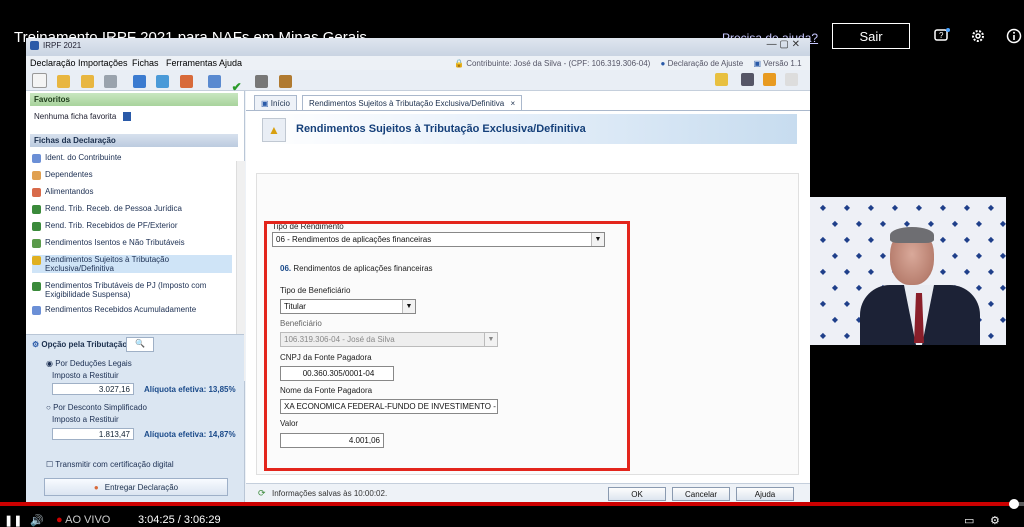 The image size is (1024, 527). What do you see at coordinates (163, 81) in the screenshot?
I see `web-icon` at bounding box center [163, 81].